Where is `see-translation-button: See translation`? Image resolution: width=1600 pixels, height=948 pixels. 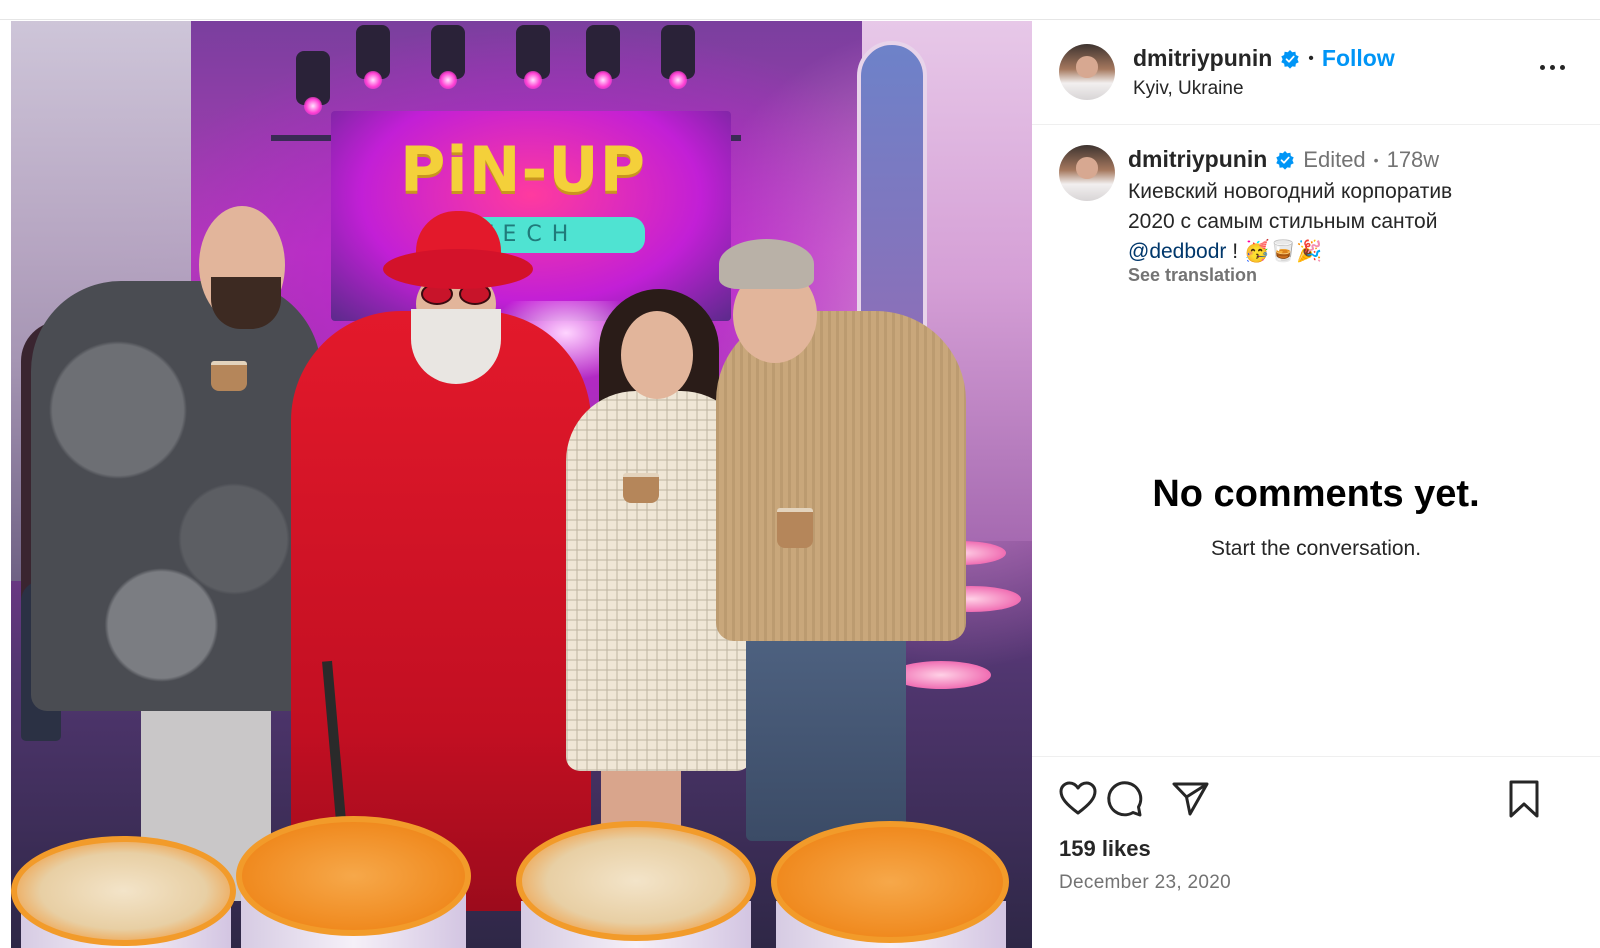
see-translation-button: See translation is located at coordinates (1192, 275).